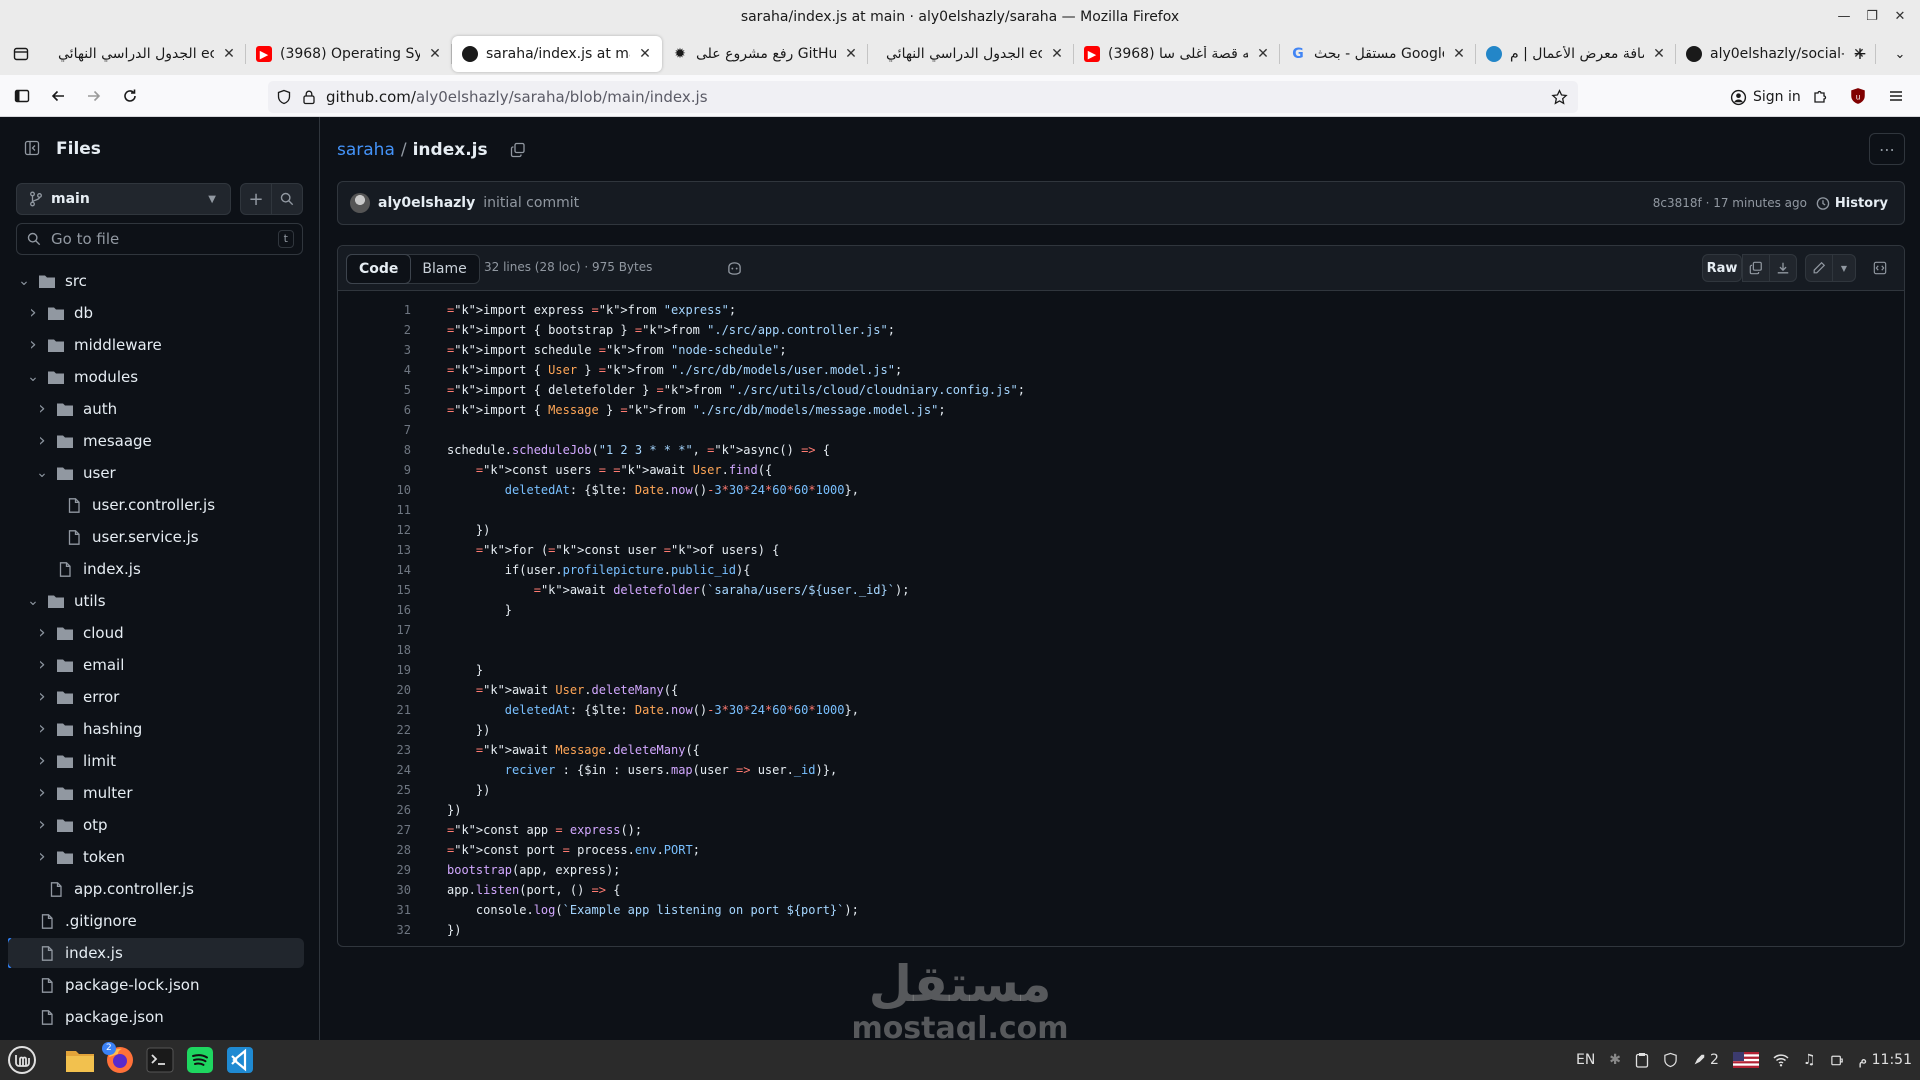  I want to click on line-number: 21, so click(374, 710).